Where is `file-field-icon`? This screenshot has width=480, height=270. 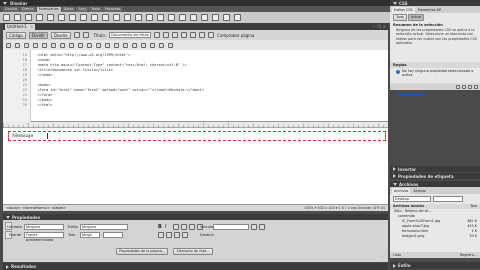 file-field-icon is located at coordinates (127, 17).